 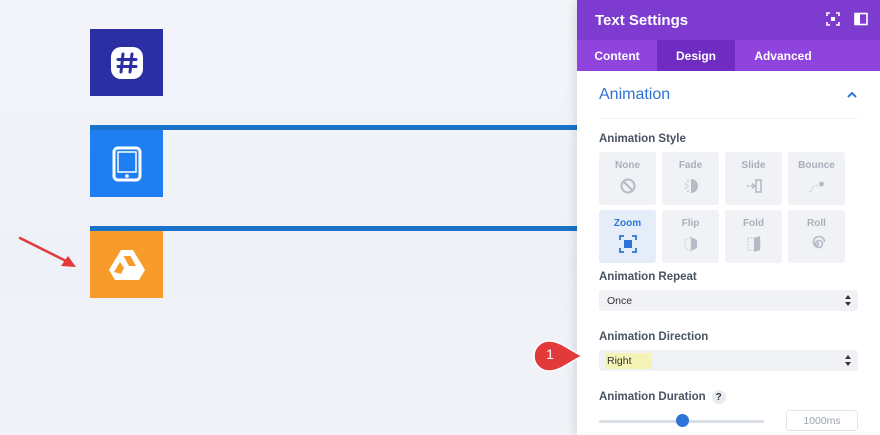 What do you see at coordinates (816, 223) in the screenshot?
I see `option-label: Roll` at bounding box center [816, 223].